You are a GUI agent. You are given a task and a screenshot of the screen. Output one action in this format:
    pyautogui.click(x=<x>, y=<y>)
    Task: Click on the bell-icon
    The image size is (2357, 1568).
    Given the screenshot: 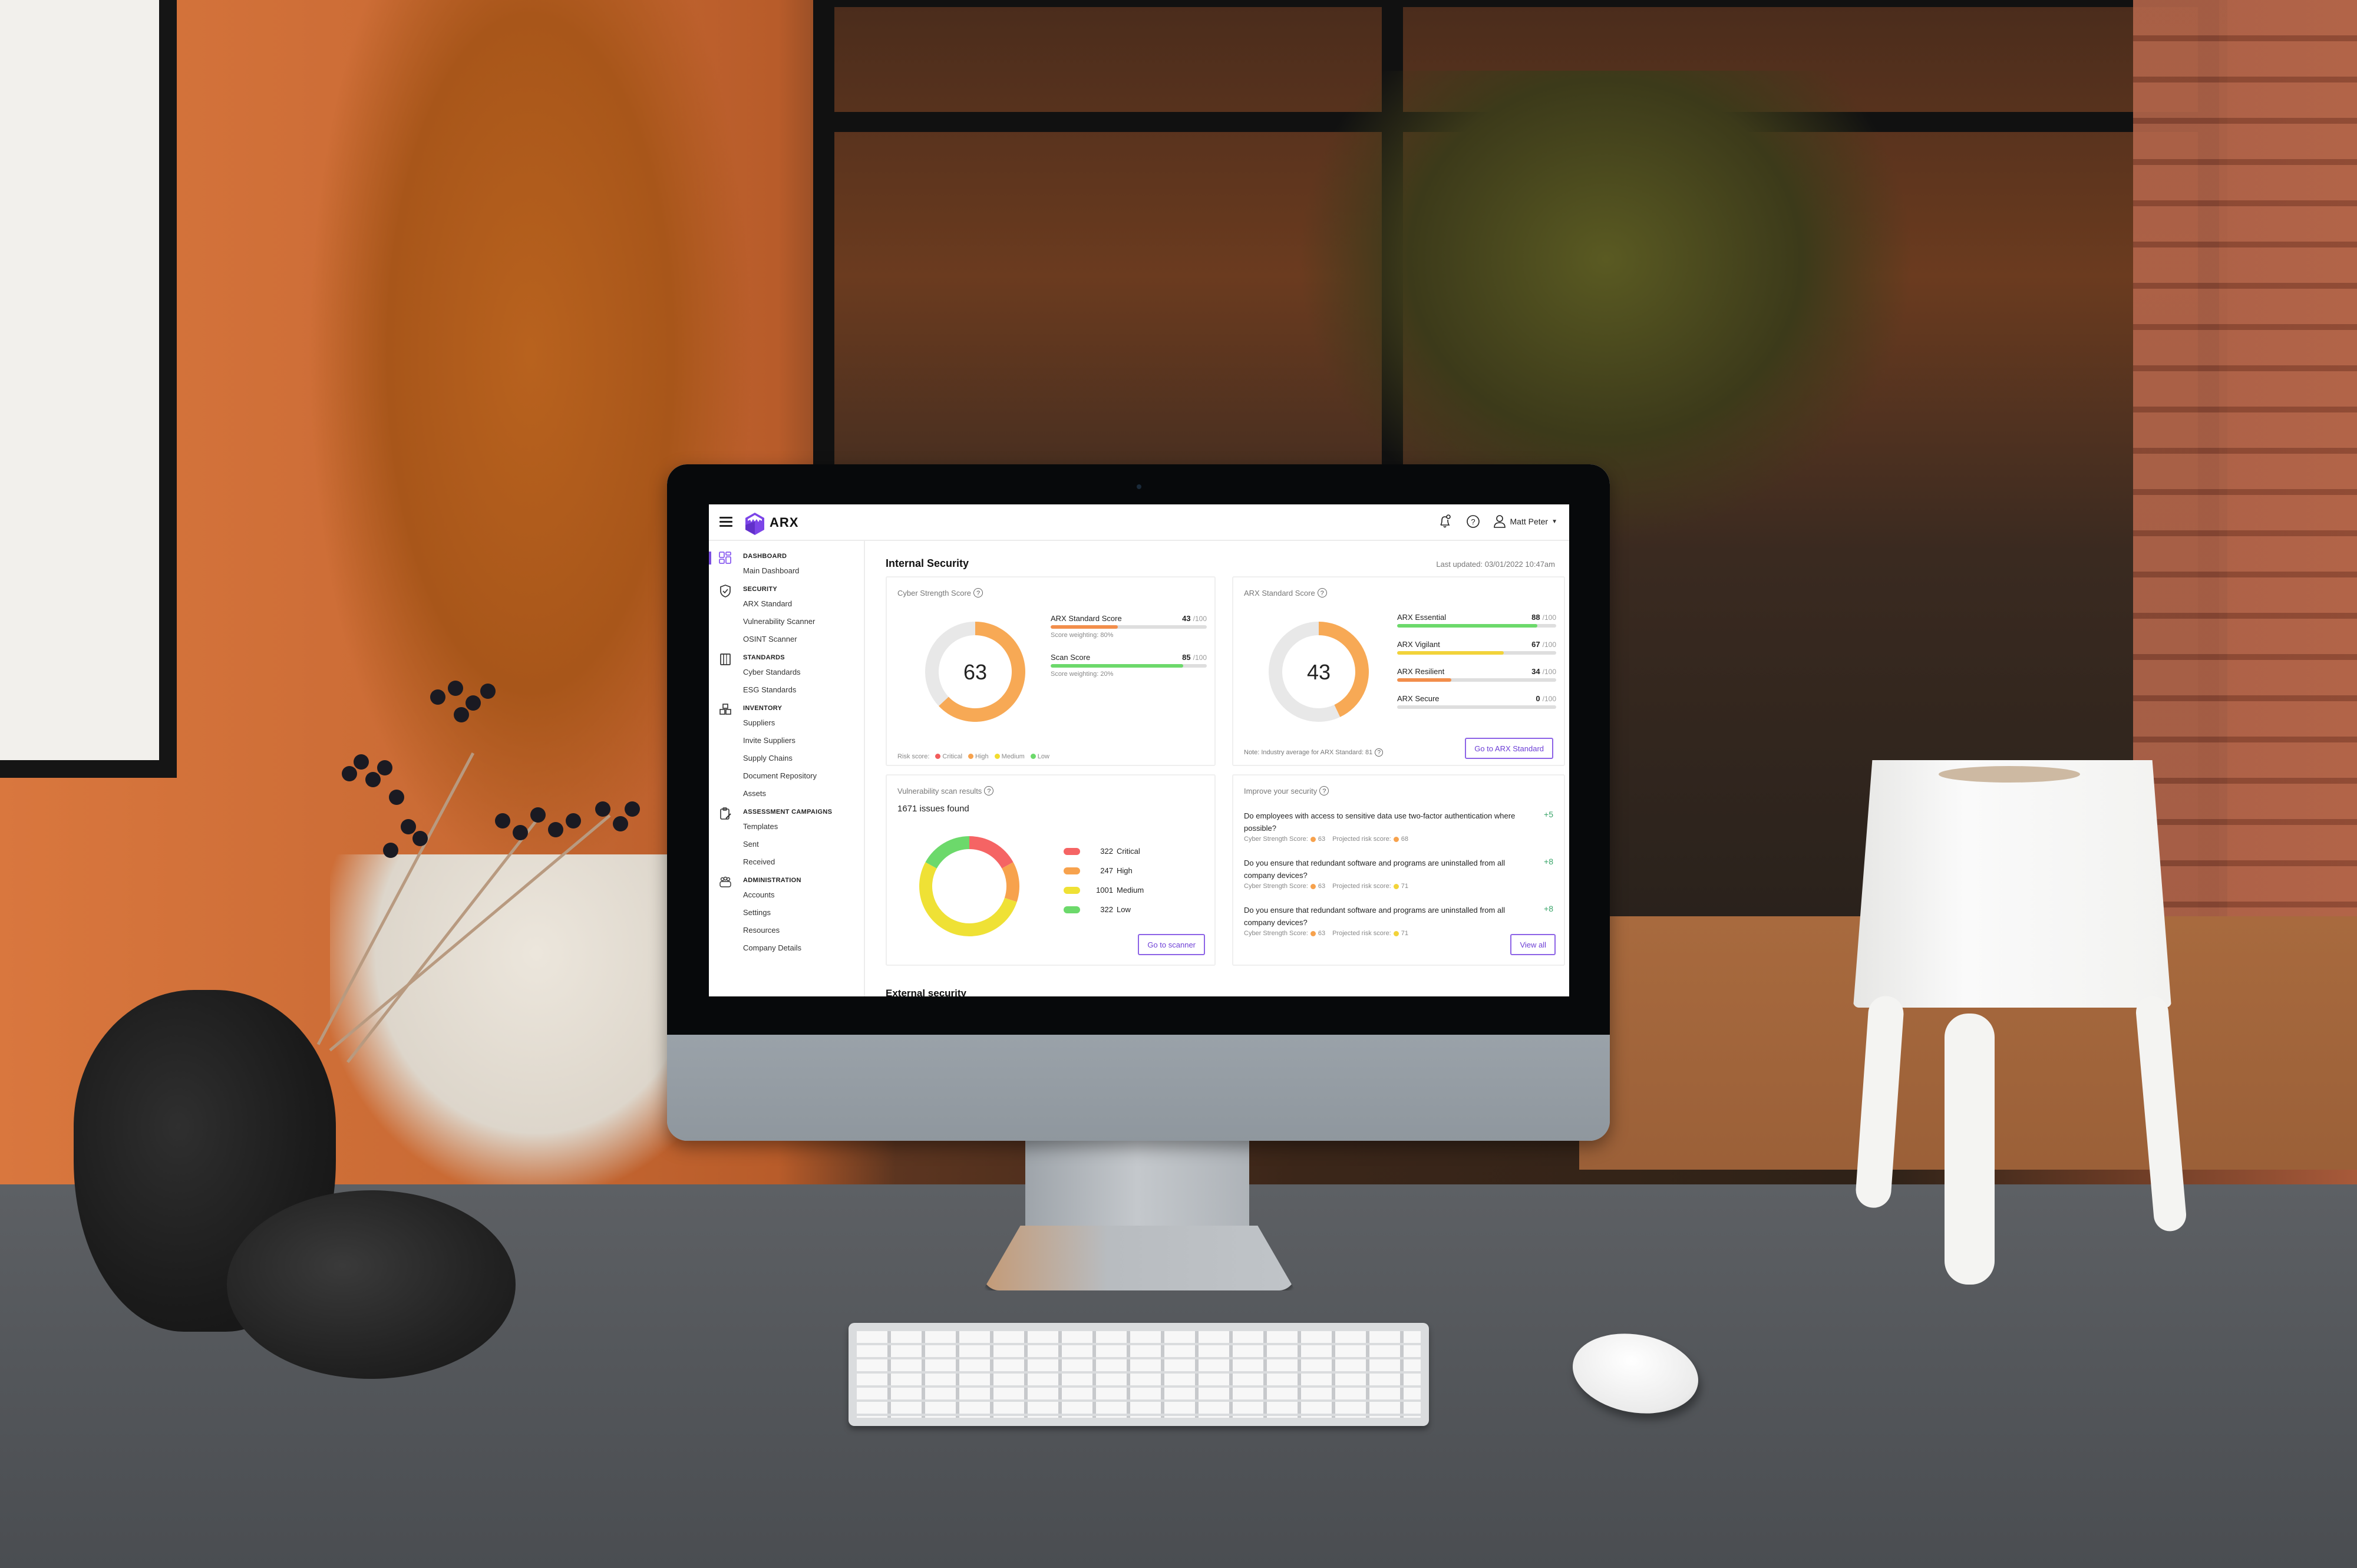 What is the action you would take?
    pyautogui.click(x=1445, y=521)
    